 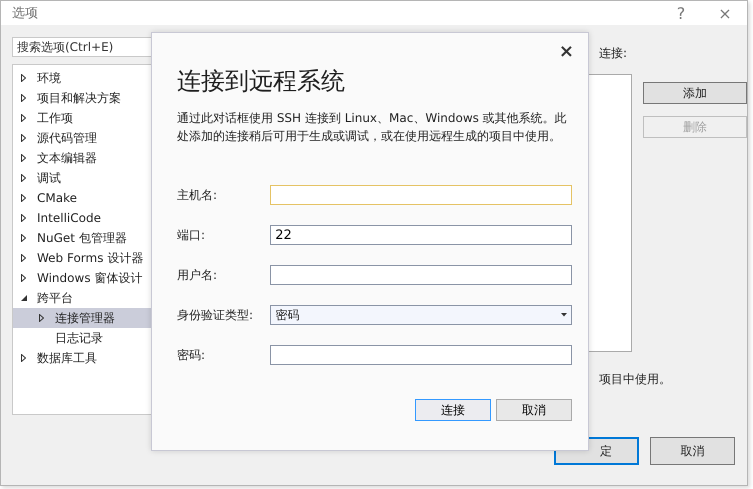 What do you see at coordinates (90, 258) in the screenshot?
I see `tree-item: Web Forms 设计器` at bounding box center [90, 258].